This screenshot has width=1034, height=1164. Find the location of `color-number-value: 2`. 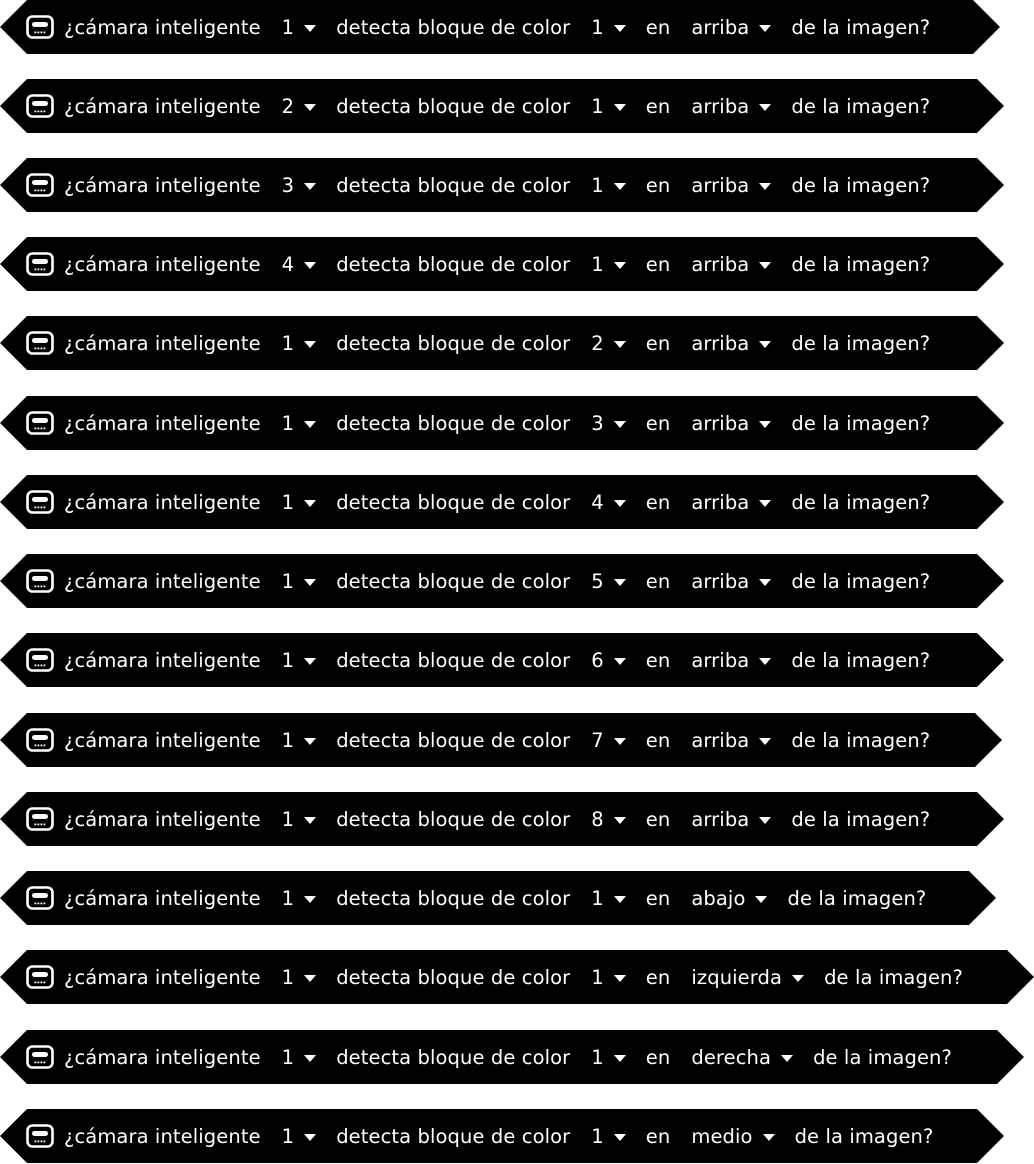

color-number-value: 2 is located at coordinates (597, 343).